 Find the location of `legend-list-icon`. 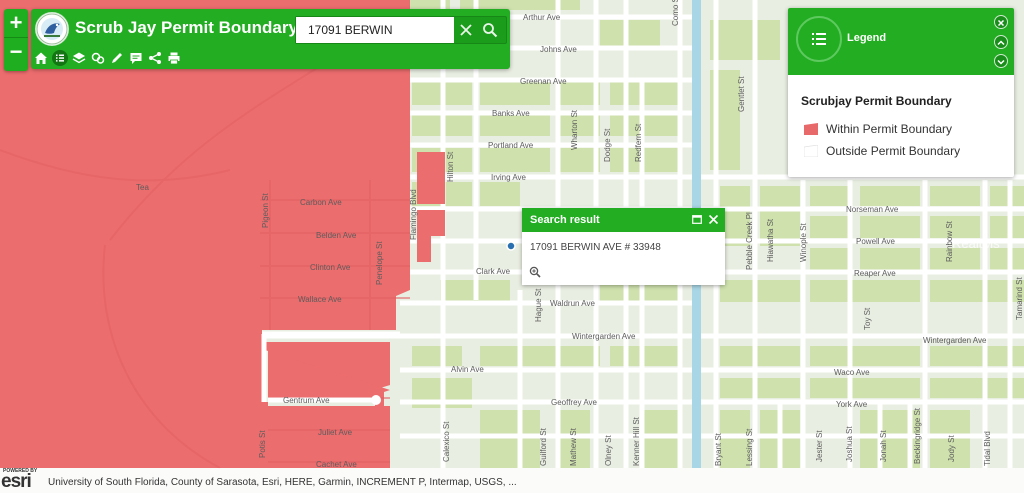

legend-list-icon is located at coordinates (819, 39).